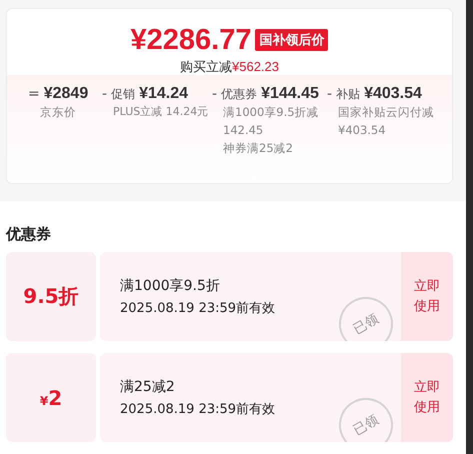 This screenshot has height=454, width=473. What do you see at coordinates (66, 94) in the screenshot?
I see `price-amount: ¥2849` at bounding box center [66, 94].